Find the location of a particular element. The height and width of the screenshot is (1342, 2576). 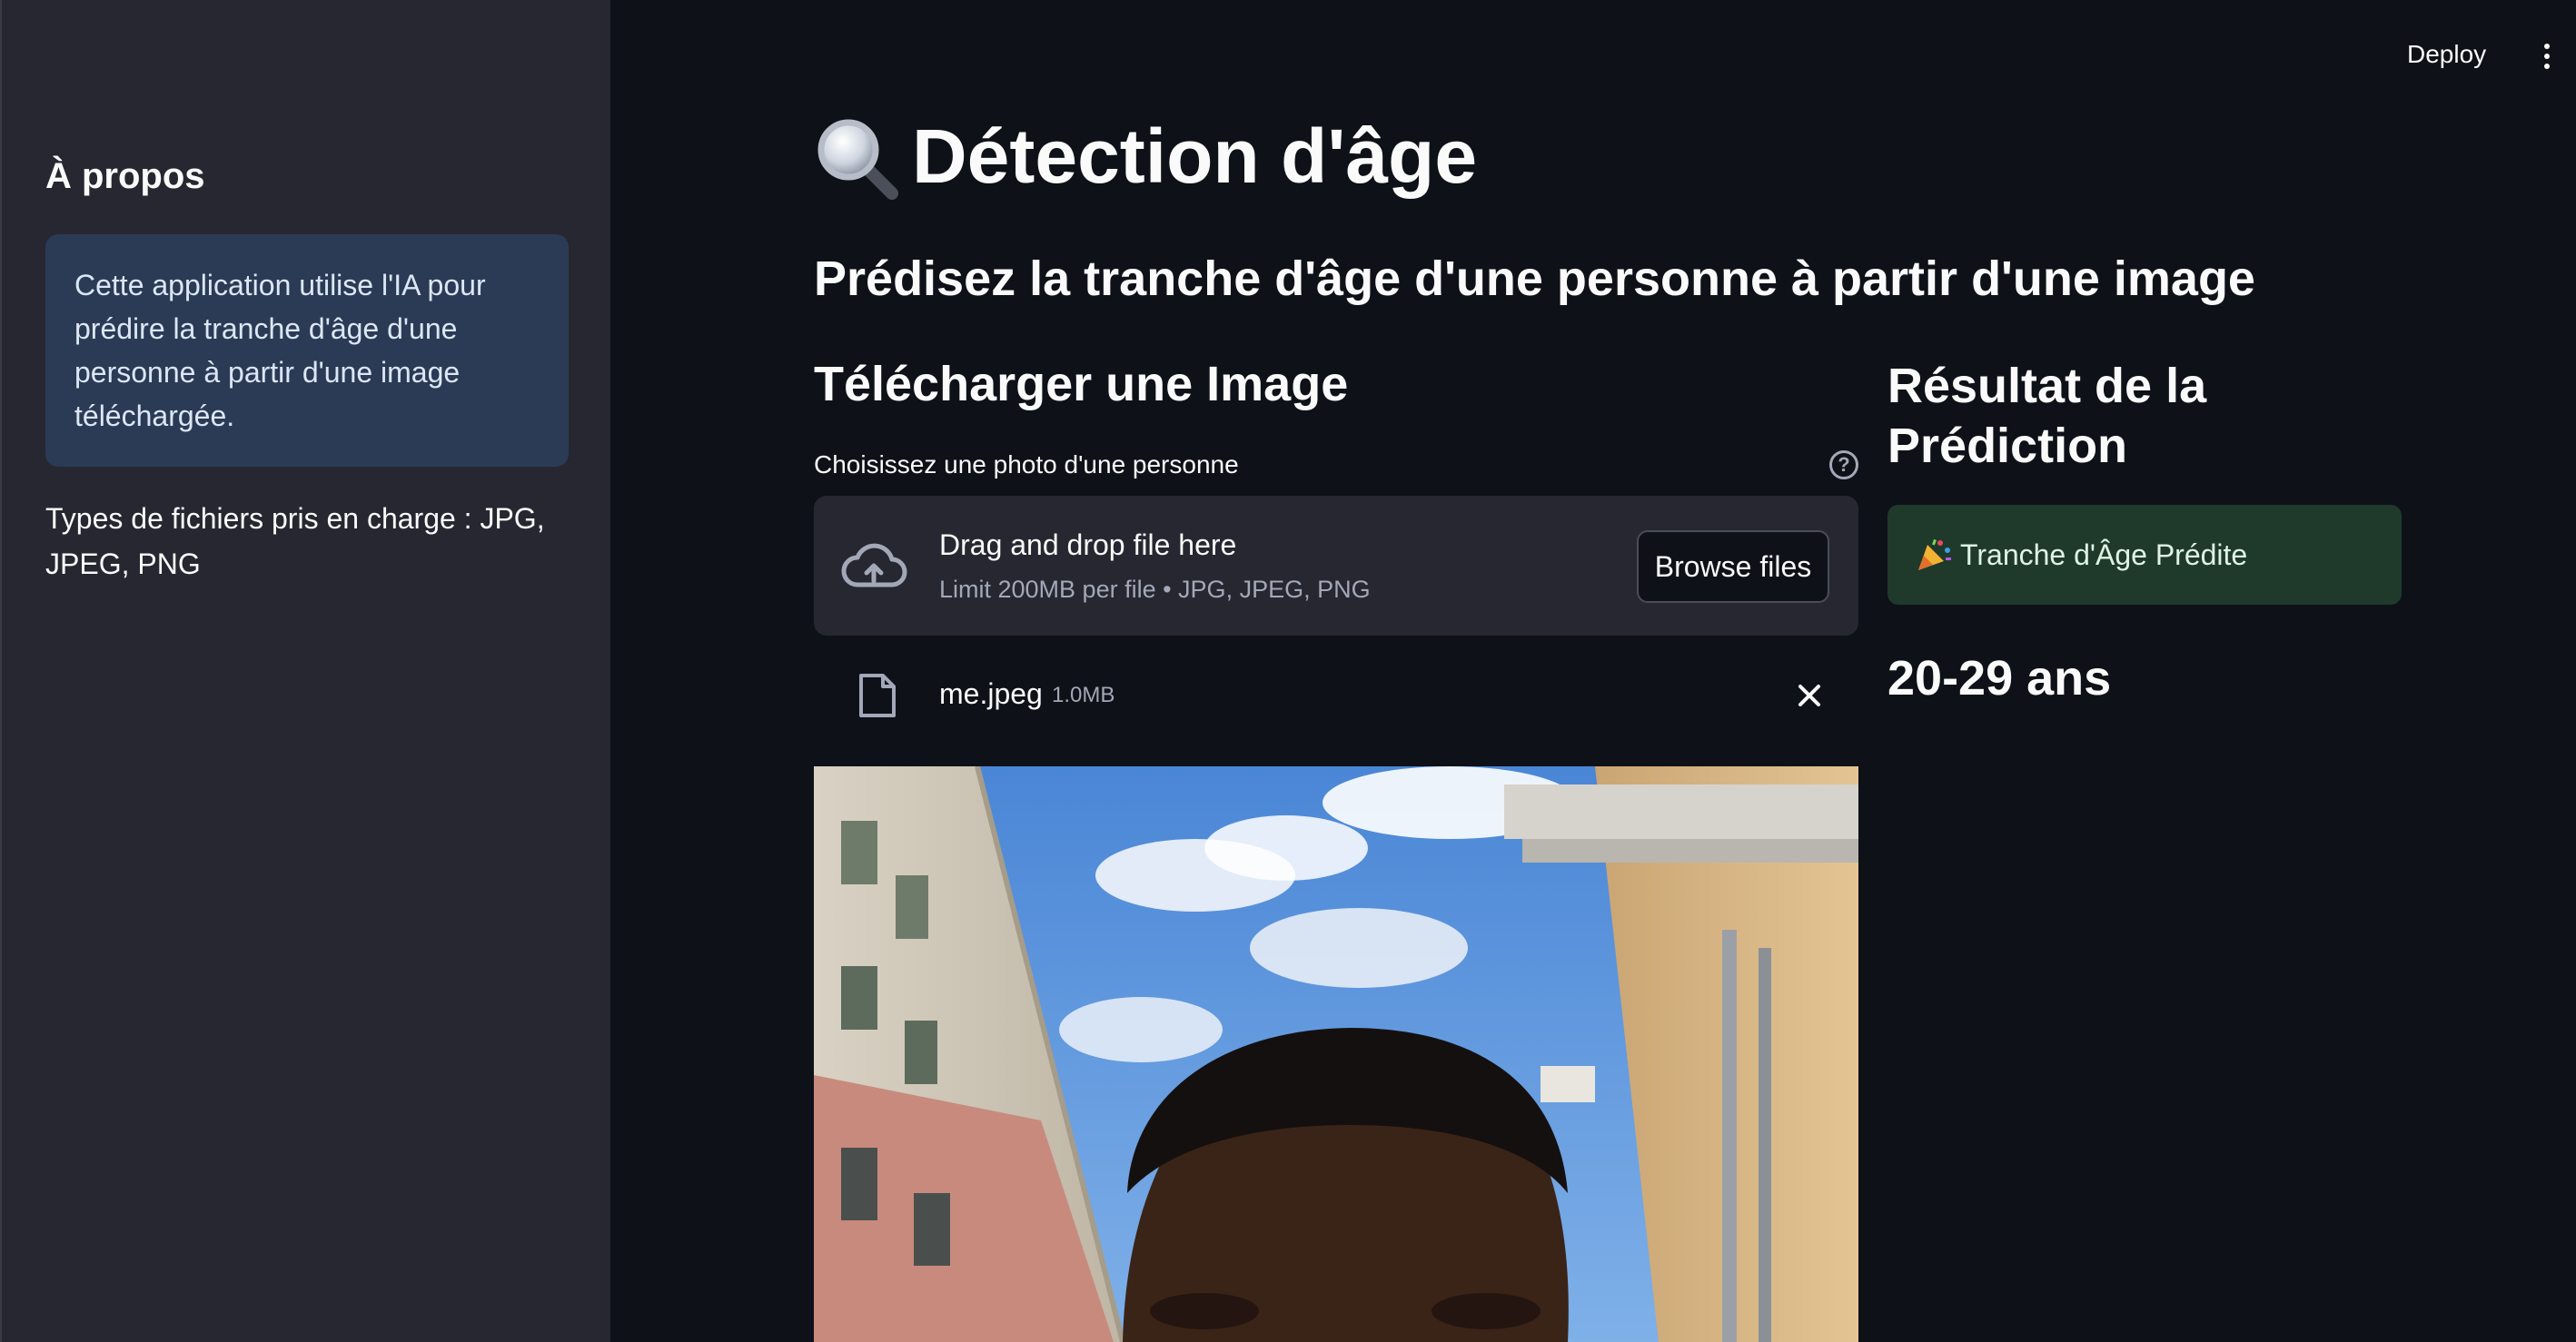

file-icon is located at coordinates (877, 695).